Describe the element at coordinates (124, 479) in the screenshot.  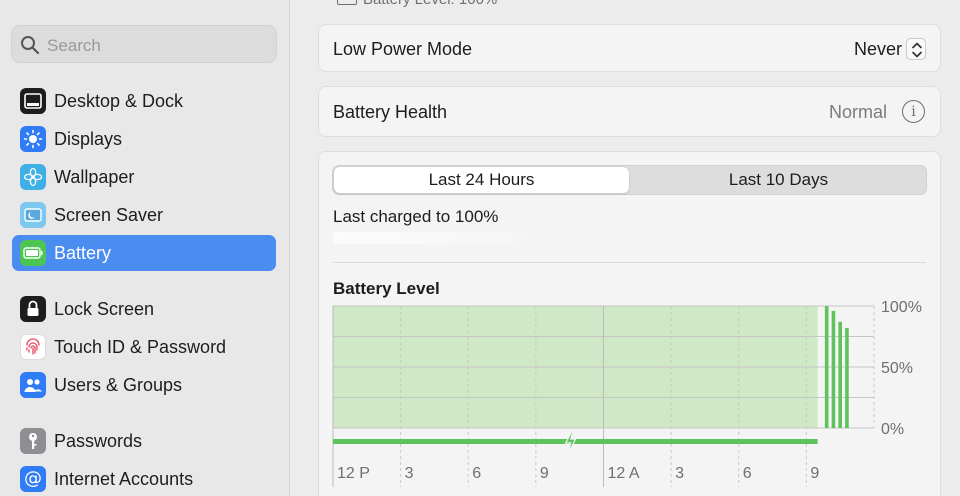
I see `sidebar-item-label: Internet Accounts` at that location.